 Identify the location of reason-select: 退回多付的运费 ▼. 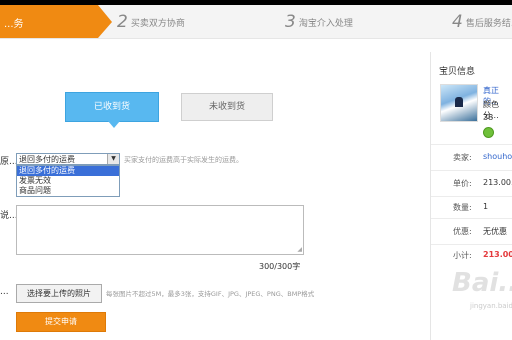
(68, 159).